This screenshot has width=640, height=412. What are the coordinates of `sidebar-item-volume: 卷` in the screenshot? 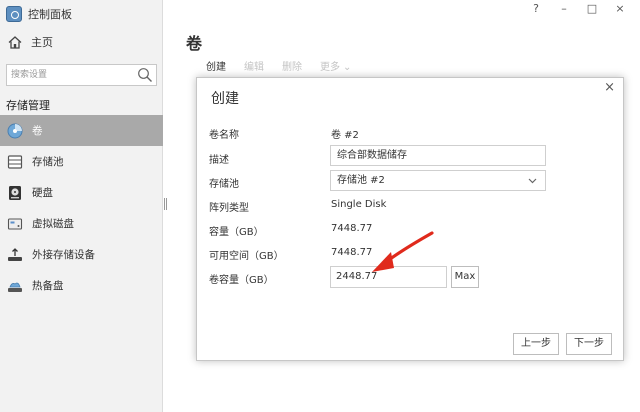 It's located at (81, 130).